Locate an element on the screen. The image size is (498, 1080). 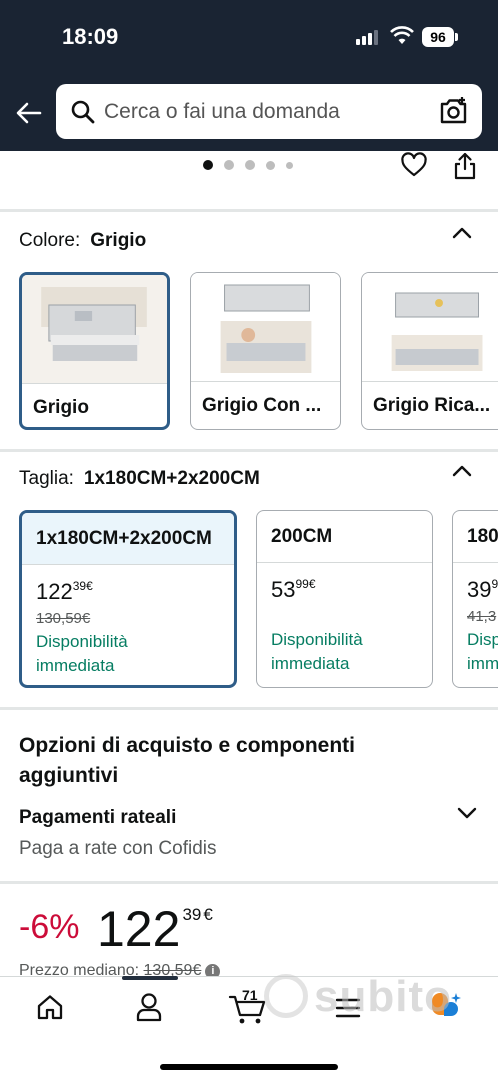
collapse-size-chevron-up-icon is located at coordinates (462, 471).